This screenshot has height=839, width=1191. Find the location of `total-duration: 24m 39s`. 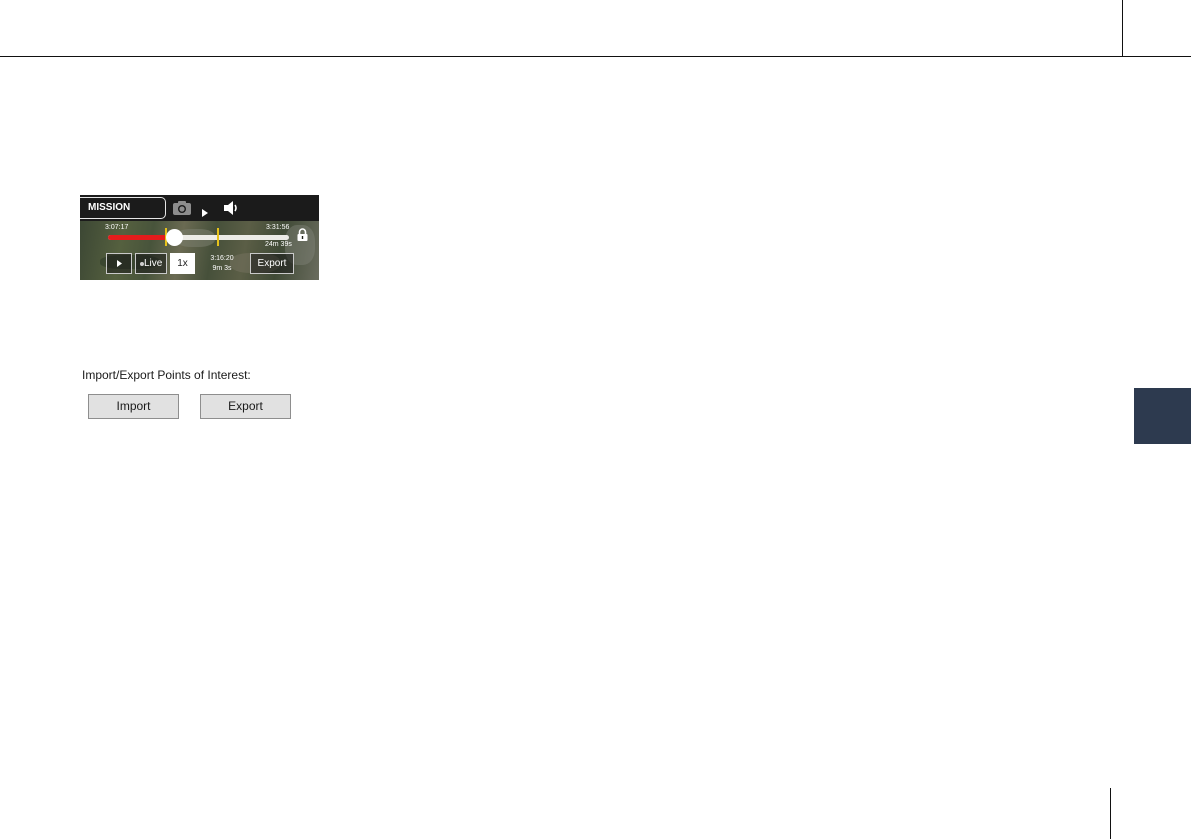

total-duration: 24m 39s is located at coordinates (278, 244).